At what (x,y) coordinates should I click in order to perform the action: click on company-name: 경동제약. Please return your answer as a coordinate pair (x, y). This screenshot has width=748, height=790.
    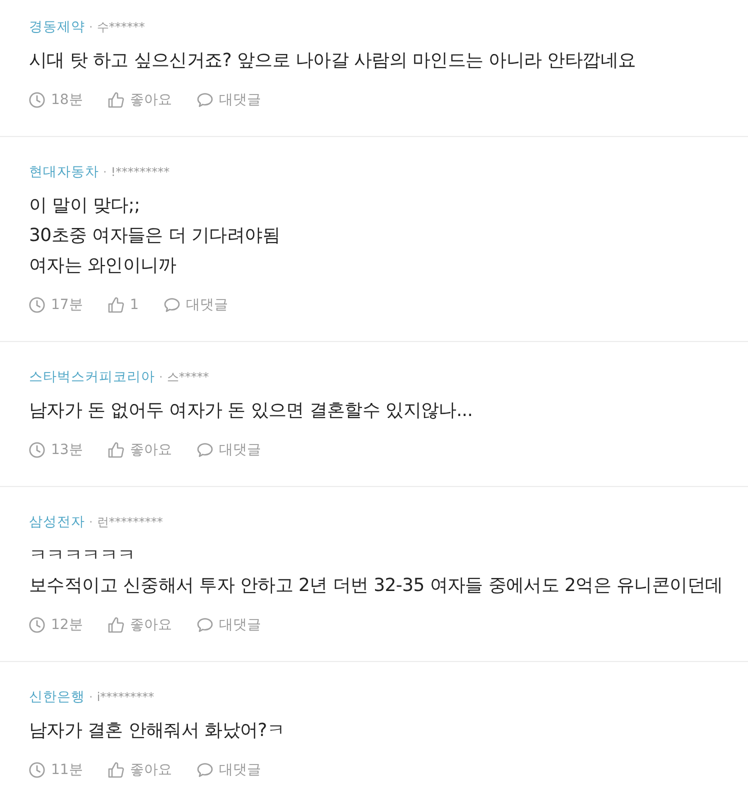
    Looking at the image, I should click on (57, 27).